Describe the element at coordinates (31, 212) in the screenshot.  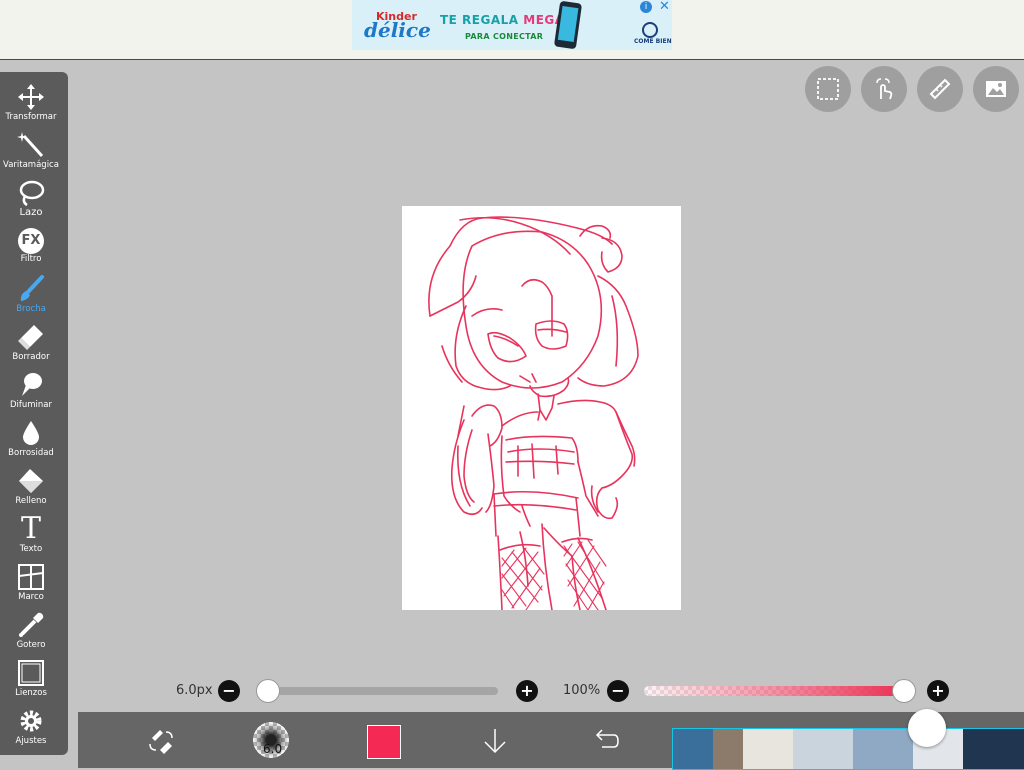
I see `tool-label: Lazo` at that location.